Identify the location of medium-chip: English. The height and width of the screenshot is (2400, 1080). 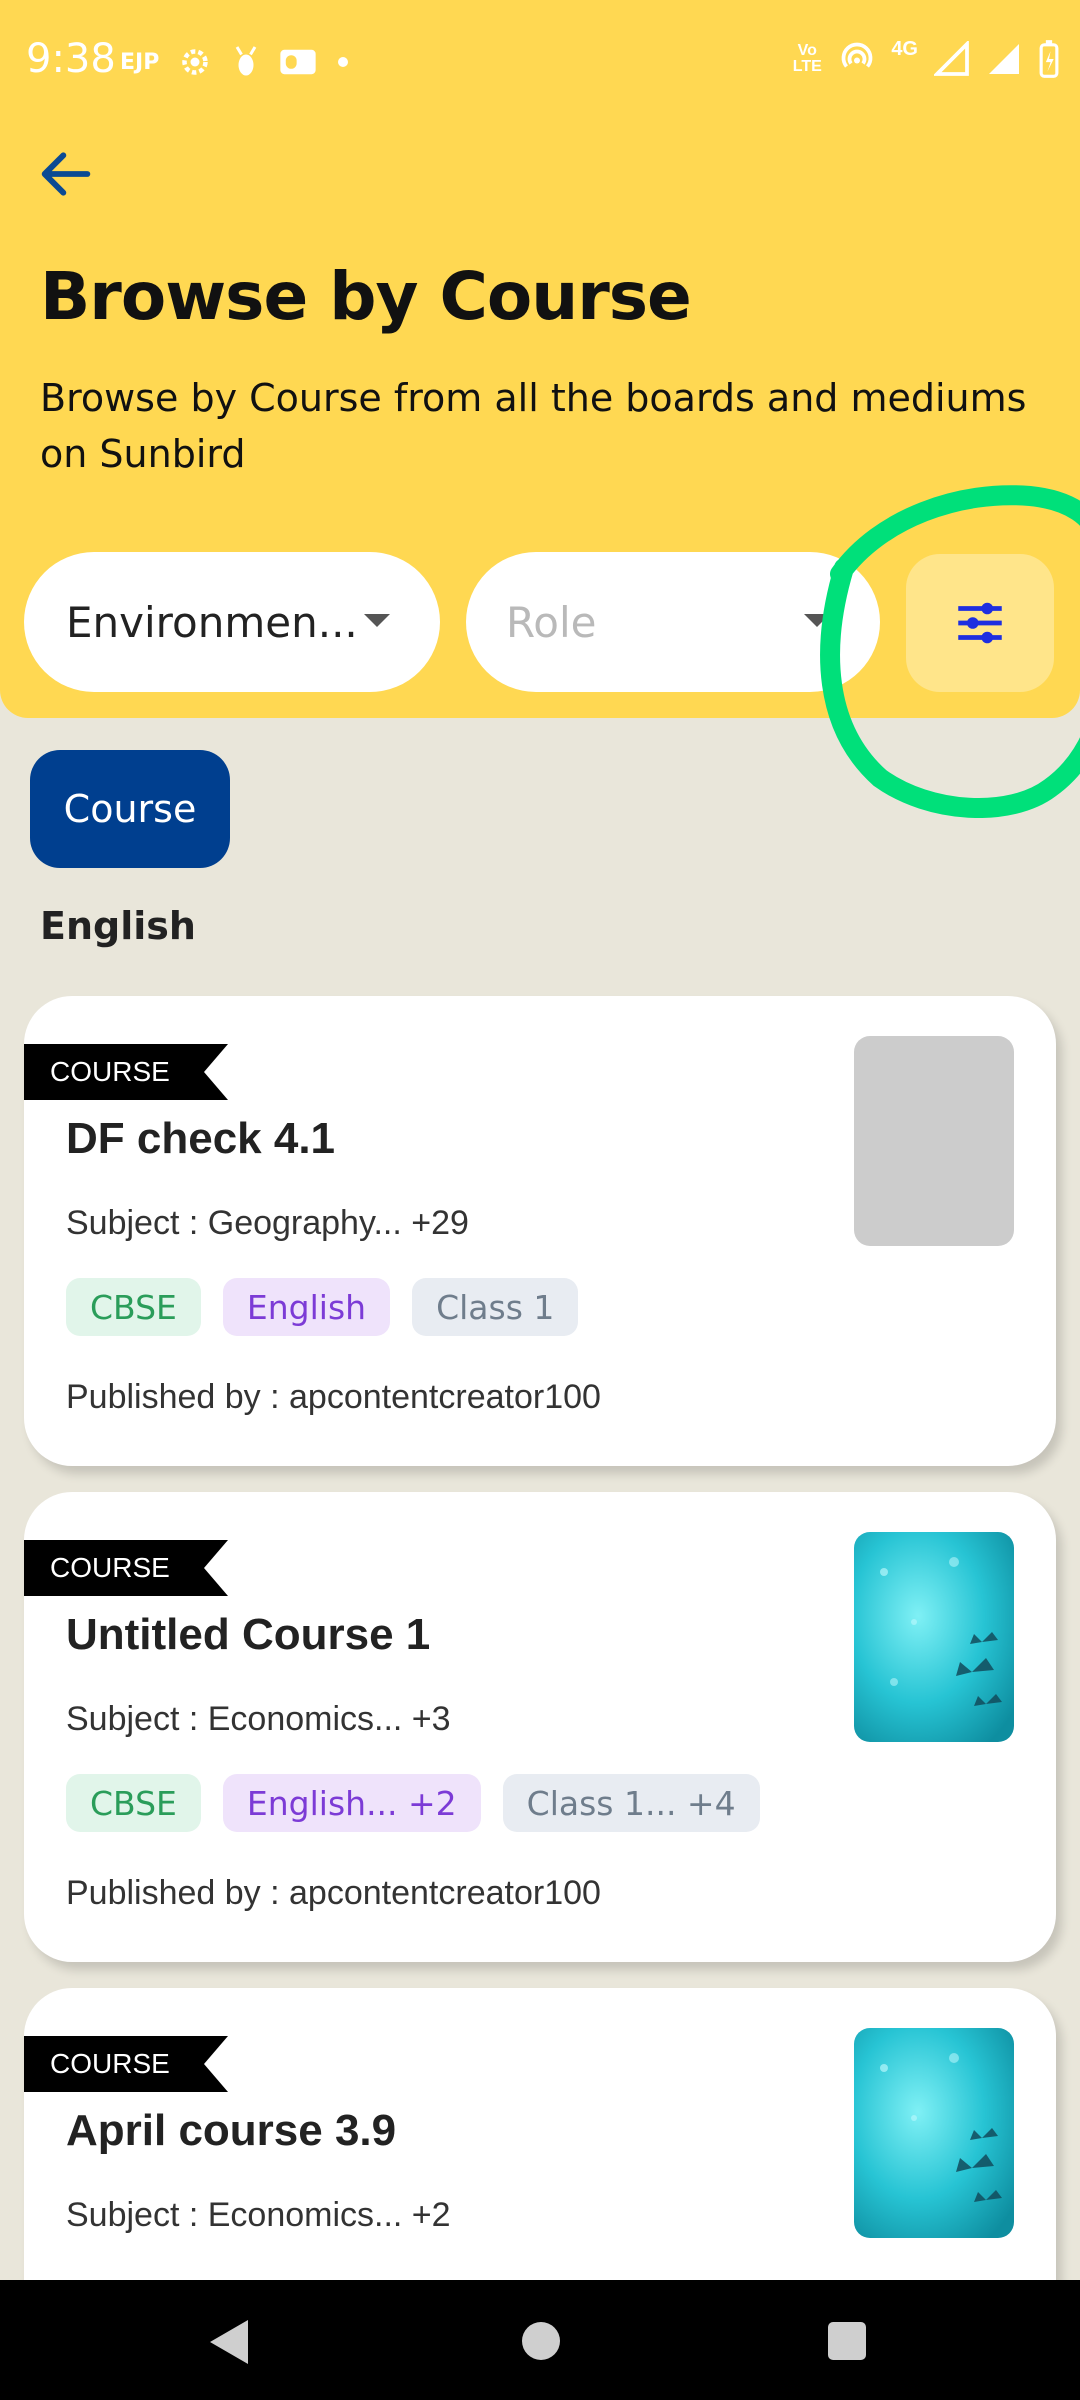
(306, 1307).